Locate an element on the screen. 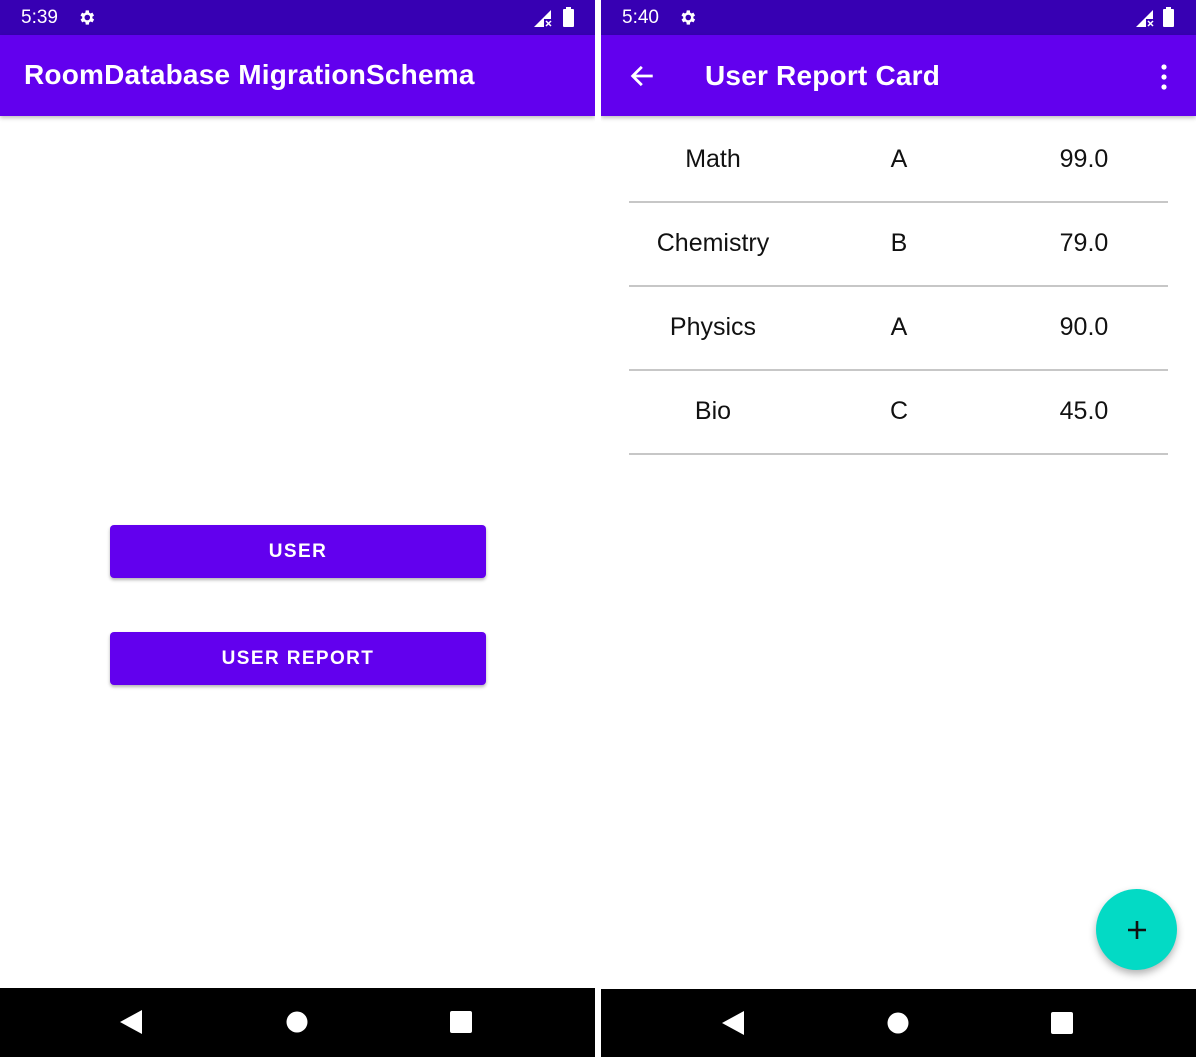  status-time: 5:40 is located at coordinates (640, 17).